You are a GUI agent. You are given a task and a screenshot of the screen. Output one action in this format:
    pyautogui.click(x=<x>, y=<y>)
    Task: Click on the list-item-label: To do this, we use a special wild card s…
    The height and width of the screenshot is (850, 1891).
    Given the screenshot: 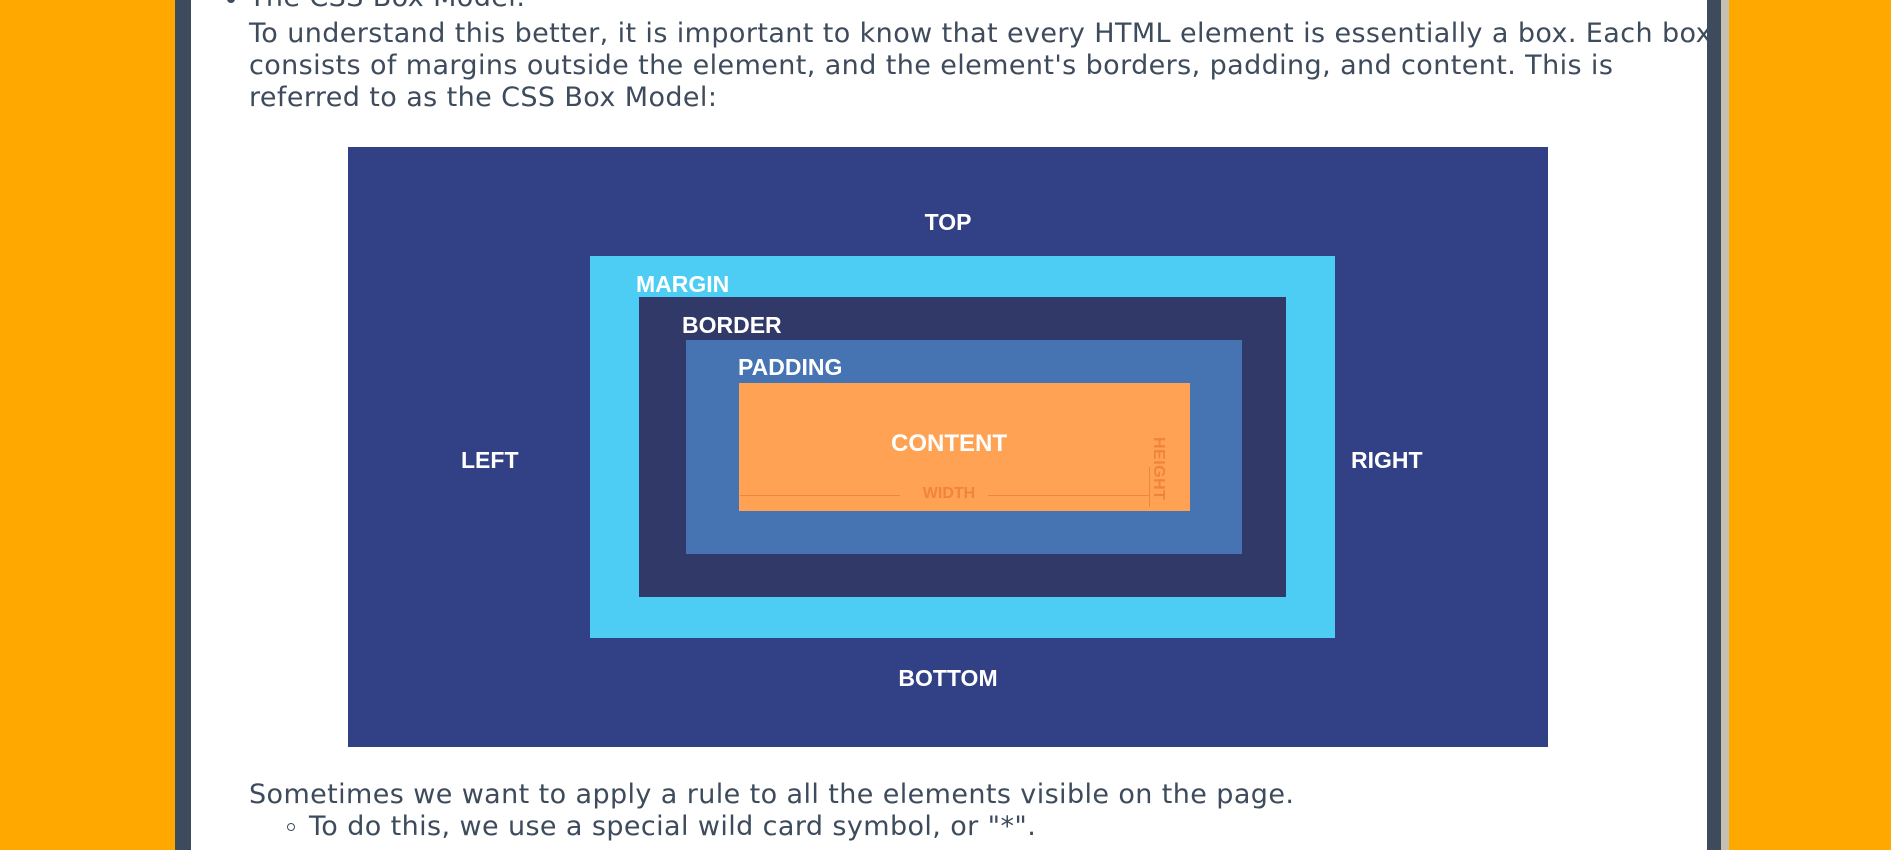 What is the action you would take?
    pyautogui.click(x=673, y=826)
    